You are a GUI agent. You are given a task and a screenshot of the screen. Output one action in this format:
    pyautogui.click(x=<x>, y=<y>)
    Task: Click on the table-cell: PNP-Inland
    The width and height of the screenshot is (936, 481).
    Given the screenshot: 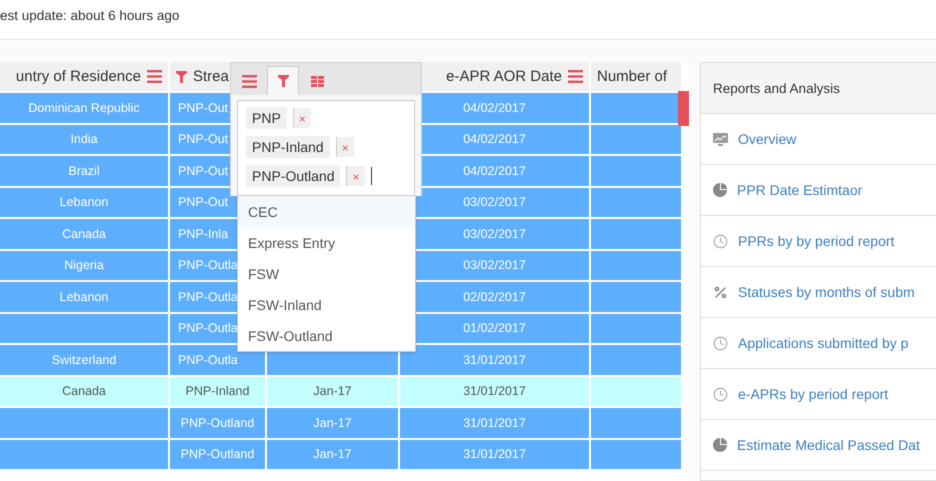 What is the action you would take?
    pyautogui.click(x=217, y=391)
    